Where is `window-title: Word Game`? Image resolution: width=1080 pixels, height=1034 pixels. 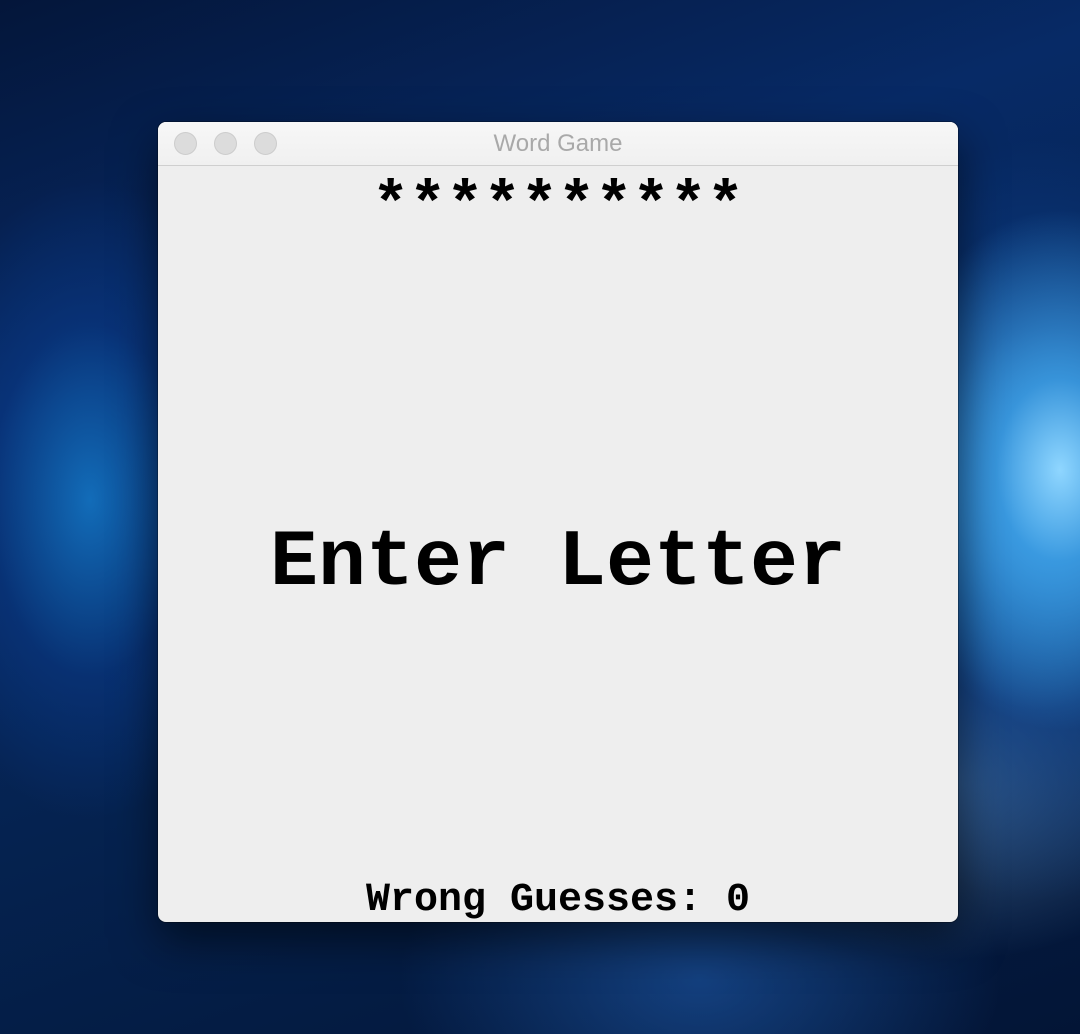 window-title: Word Game is located at coordinates (558, 143).